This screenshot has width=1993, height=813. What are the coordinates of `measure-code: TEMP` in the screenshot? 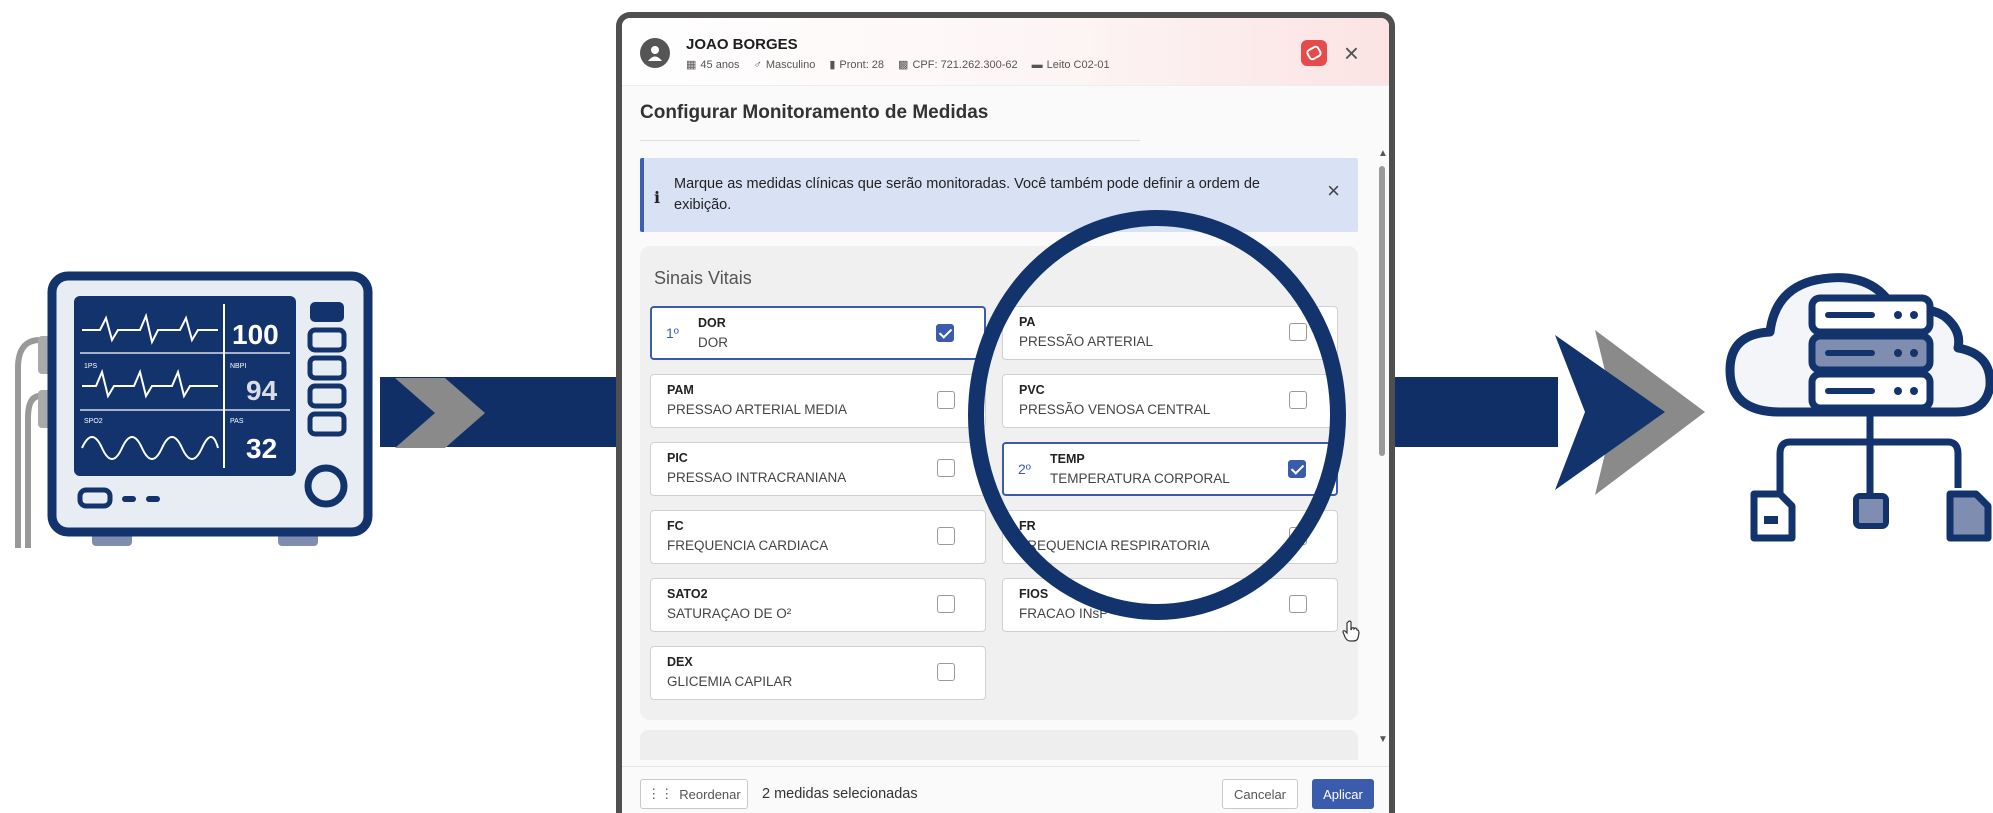 It's located at (1067, 459).